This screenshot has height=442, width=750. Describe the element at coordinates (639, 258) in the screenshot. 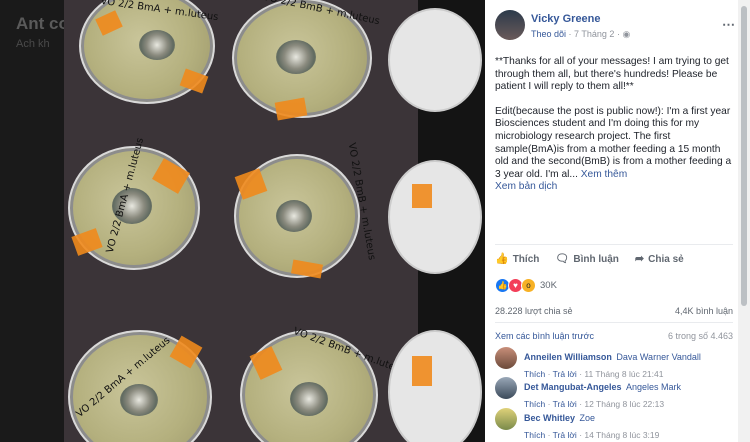

I see `share-icon: ➦` at that location.